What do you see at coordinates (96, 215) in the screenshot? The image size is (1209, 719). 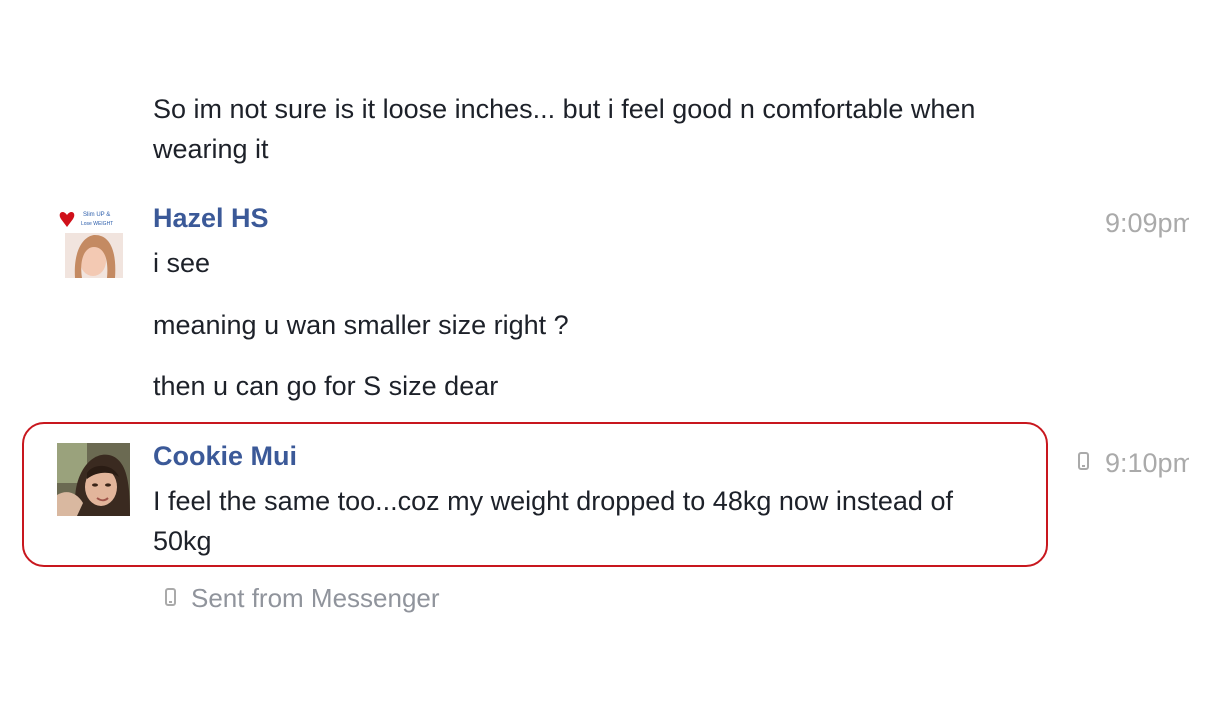 I see `avatar-brand-text: Slim UP &` at bounding box center [96, 215].